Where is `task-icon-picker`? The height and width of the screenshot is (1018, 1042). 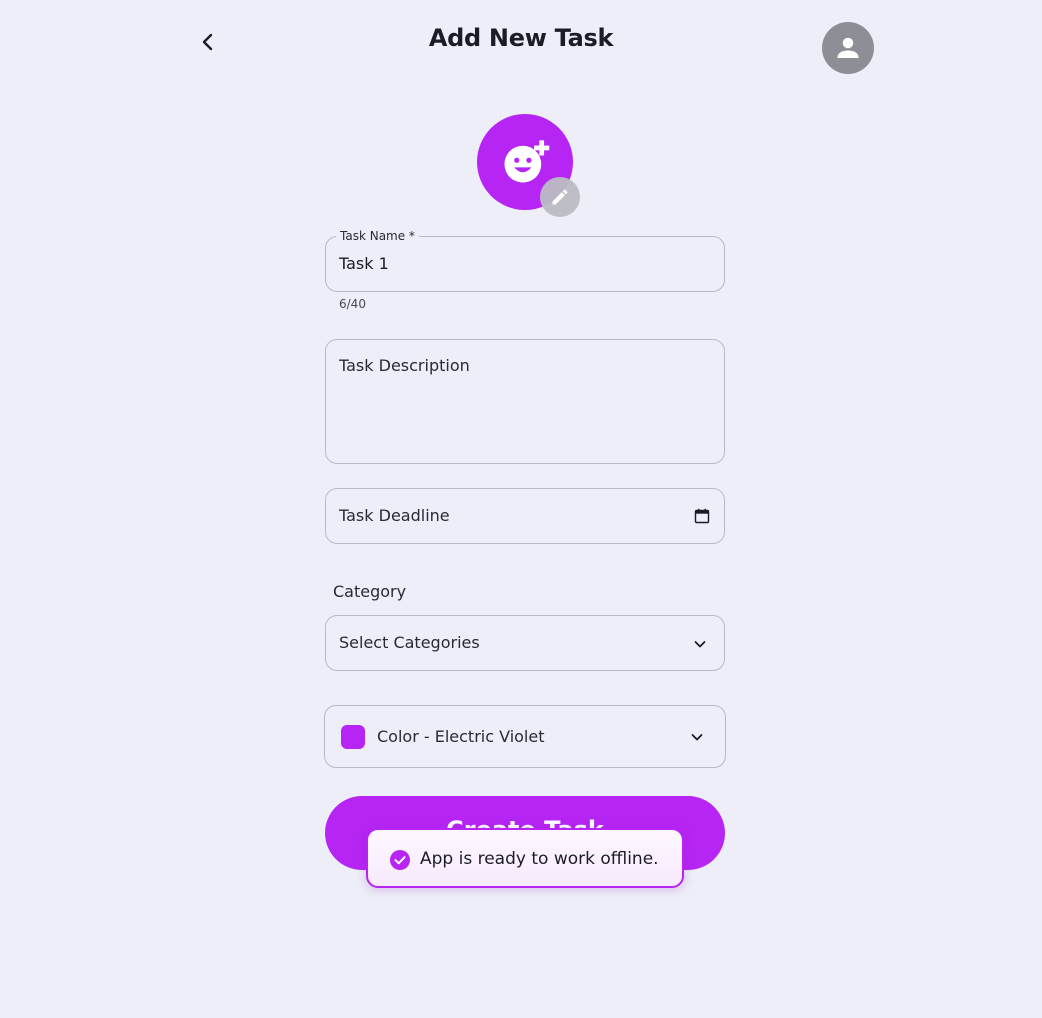 task-icon-picker is located at coordinates (529, 166).